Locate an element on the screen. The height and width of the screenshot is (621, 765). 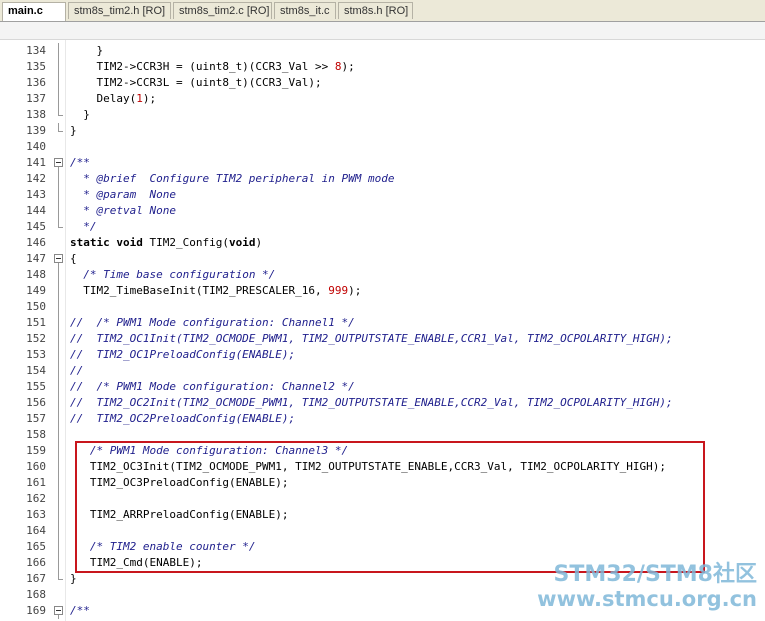
line-number: 152 is located at coordinates (36, 338).